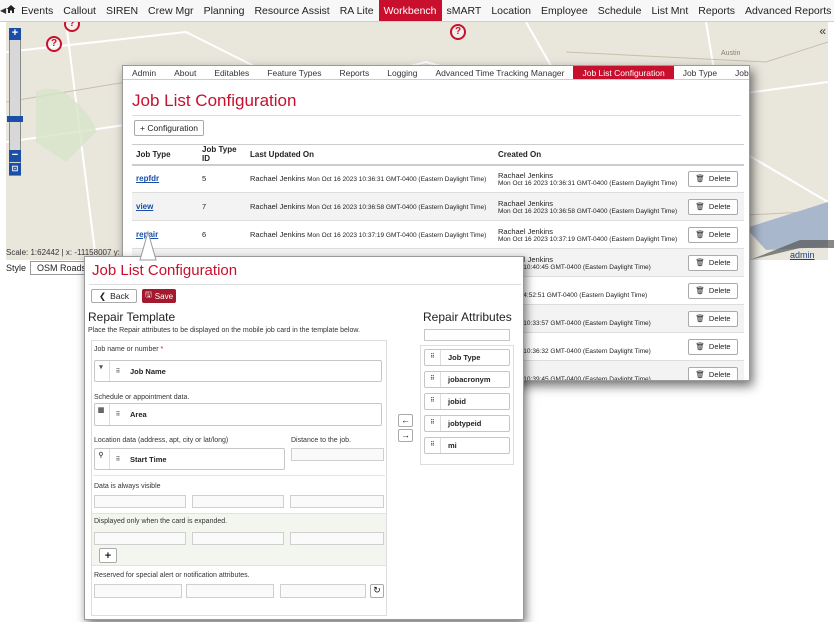  I want to click on attribute-item: ⠿ jobacronym, so click(467, 379).